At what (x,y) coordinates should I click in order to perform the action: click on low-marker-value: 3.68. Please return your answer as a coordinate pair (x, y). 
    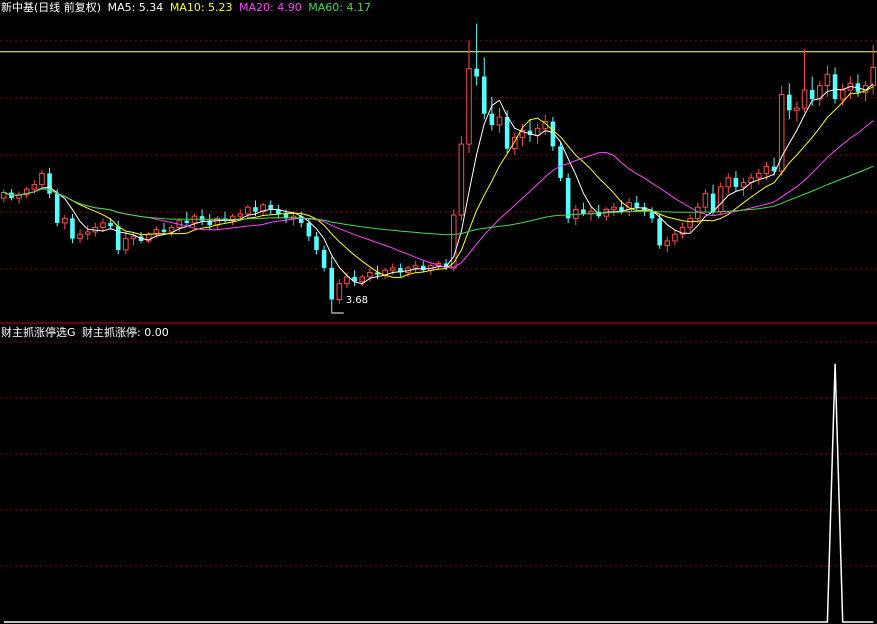
    Looking at the image, I should click on (357, 300).